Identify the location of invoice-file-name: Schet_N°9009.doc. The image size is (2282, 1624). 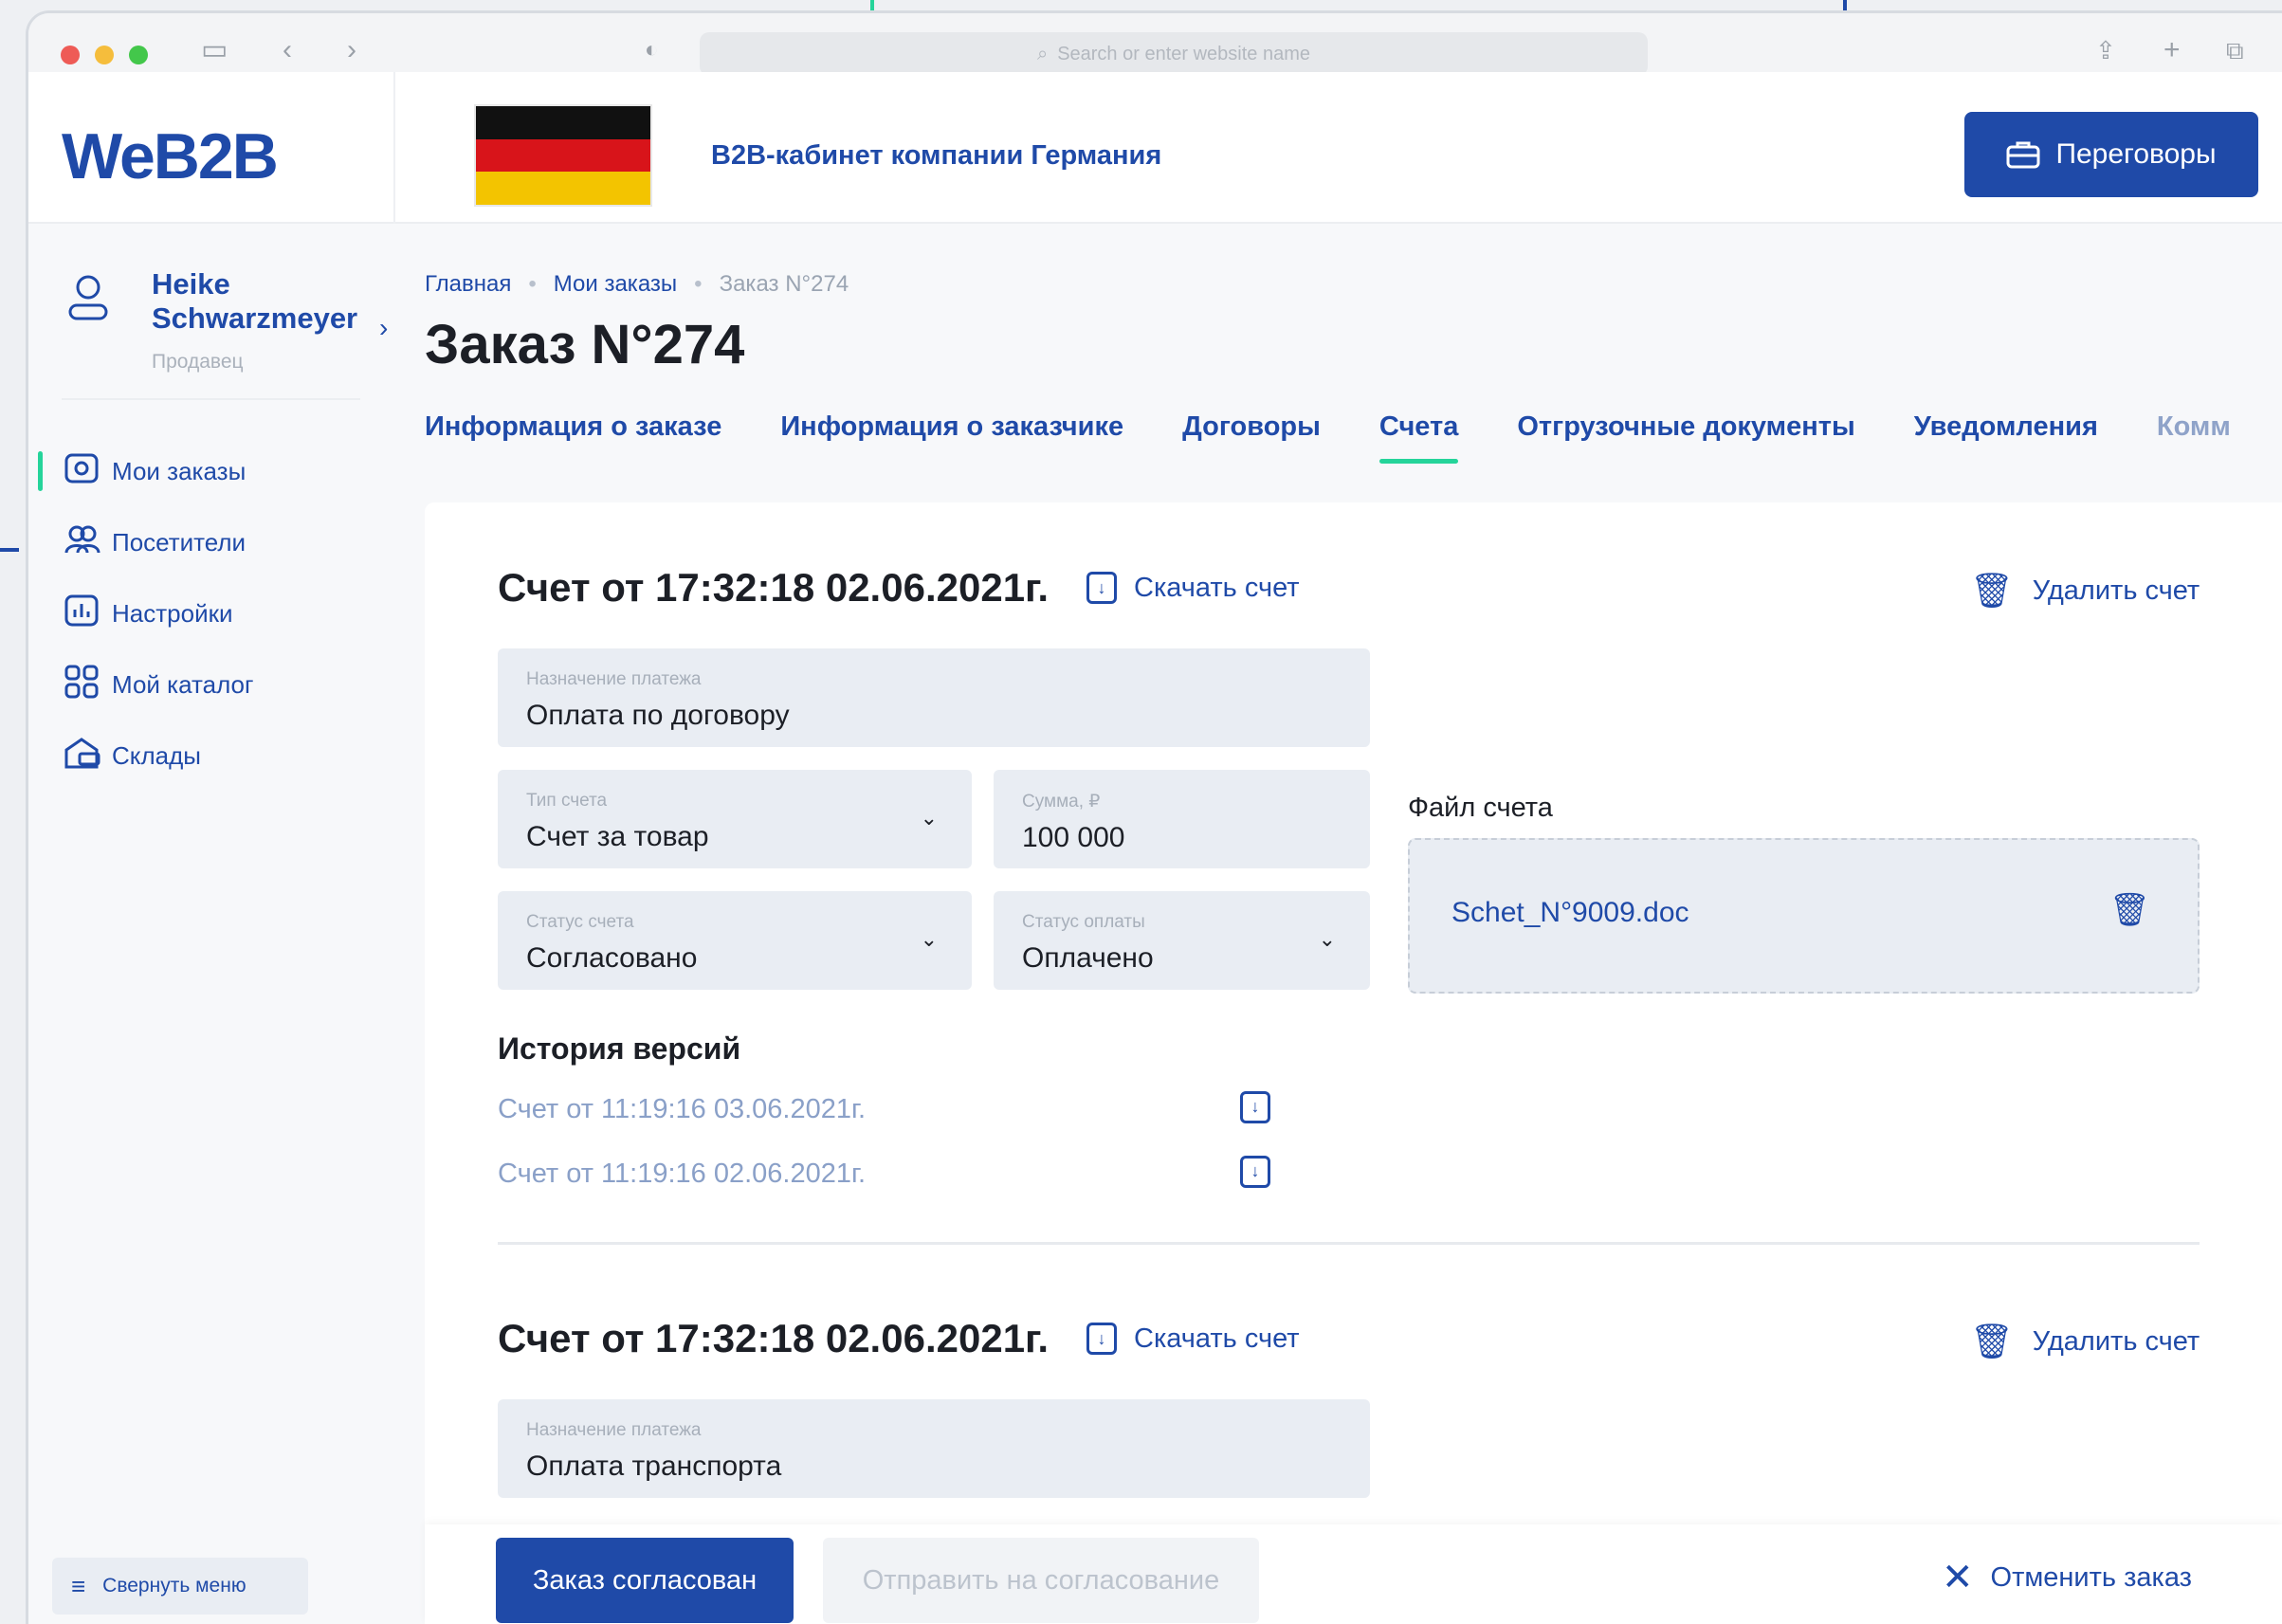
(1570, 913).